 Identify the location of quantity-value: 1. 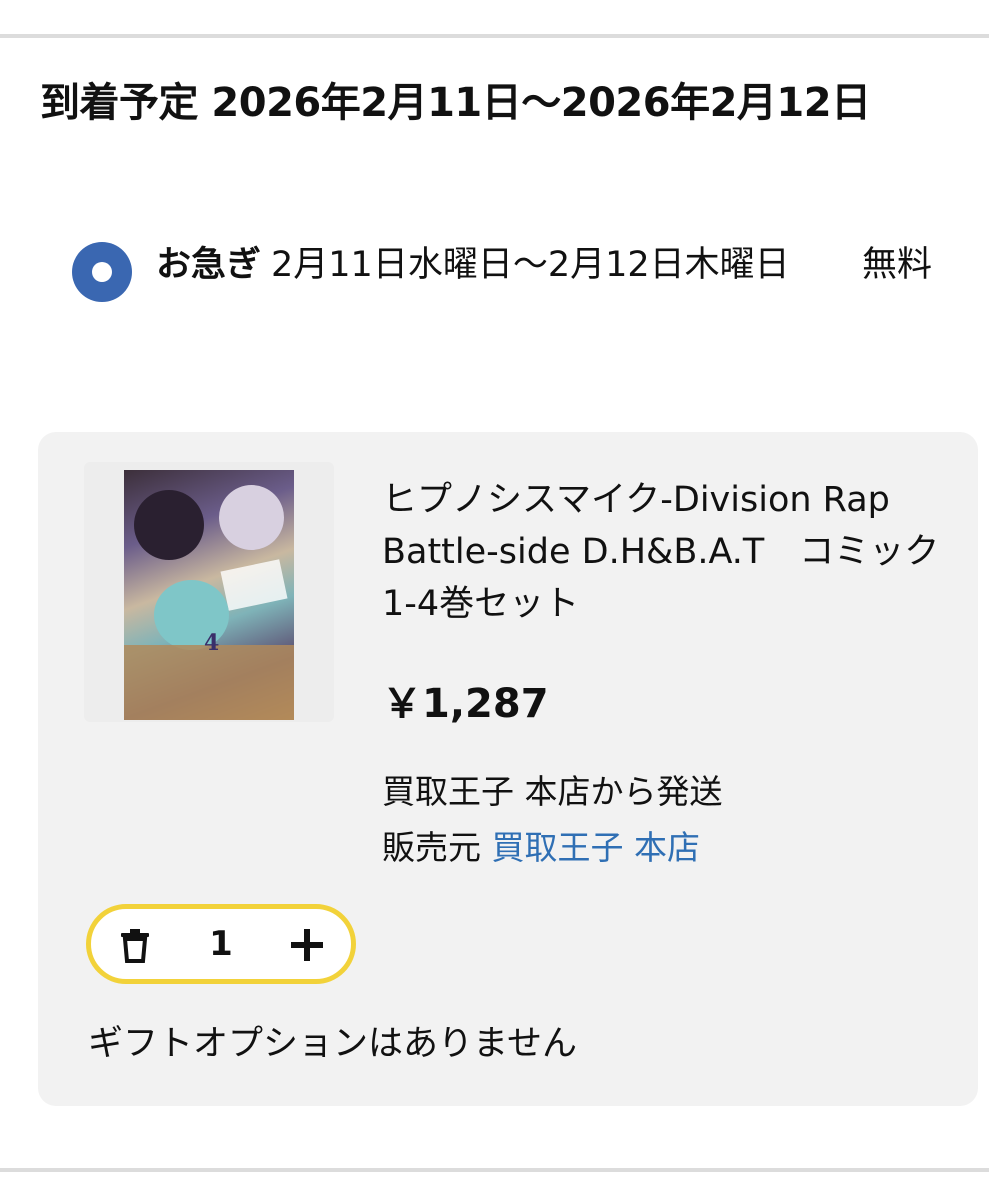
(221, 944).